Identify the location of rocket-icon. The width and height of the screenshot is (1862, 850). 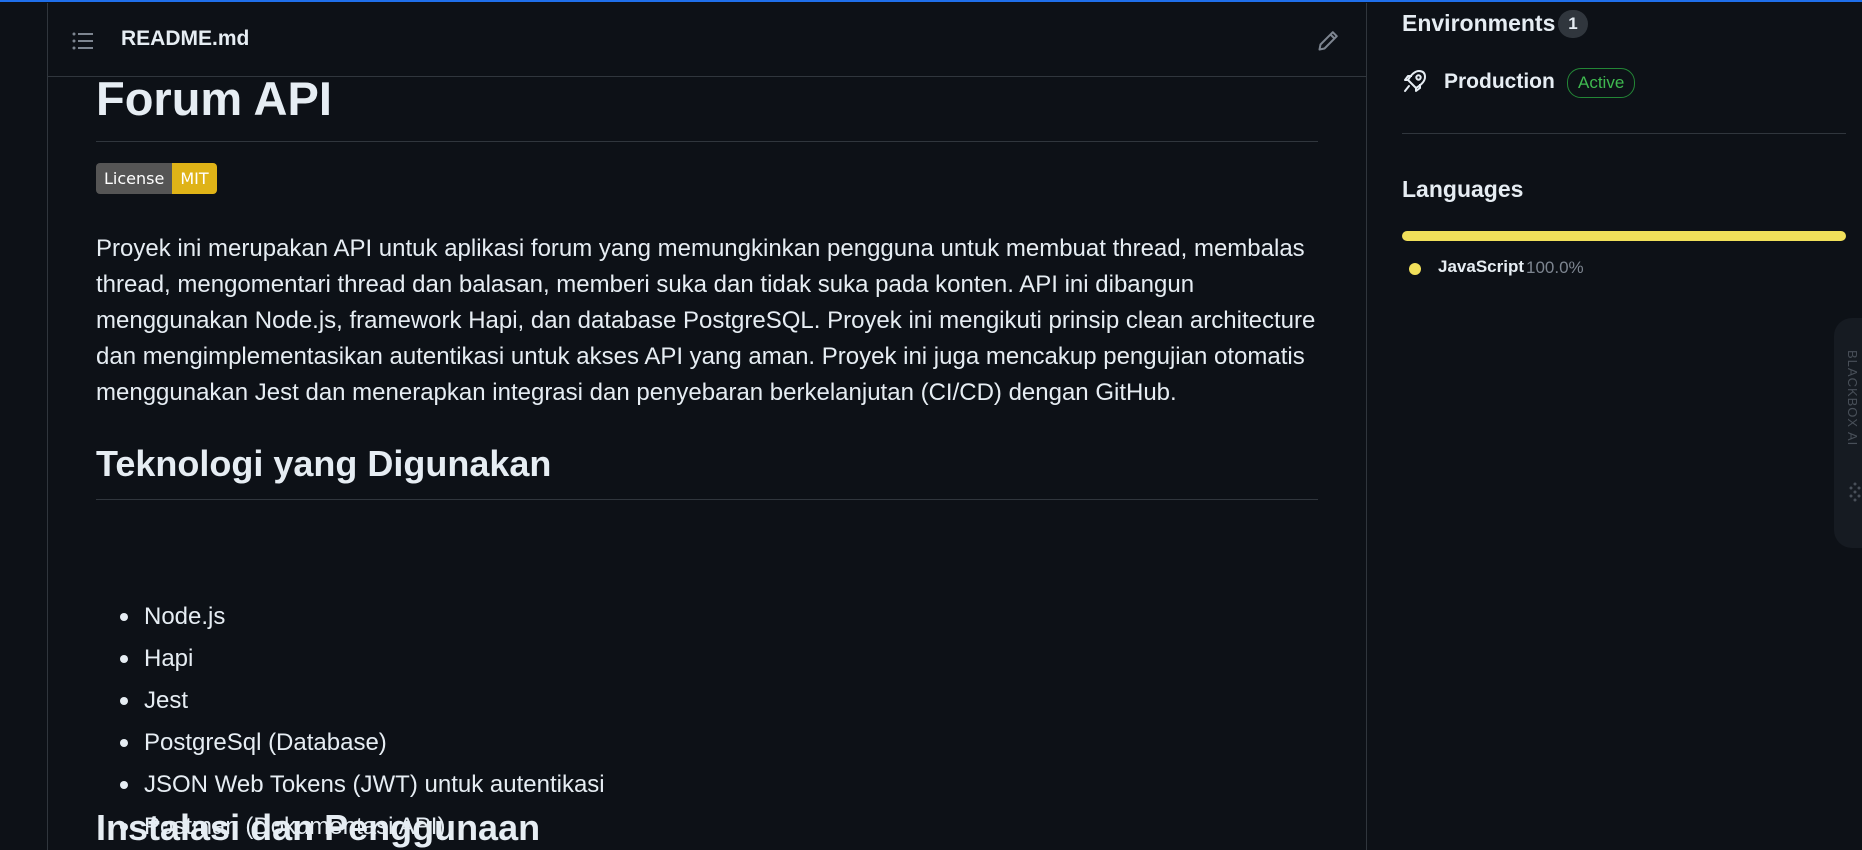
(1415, 81).